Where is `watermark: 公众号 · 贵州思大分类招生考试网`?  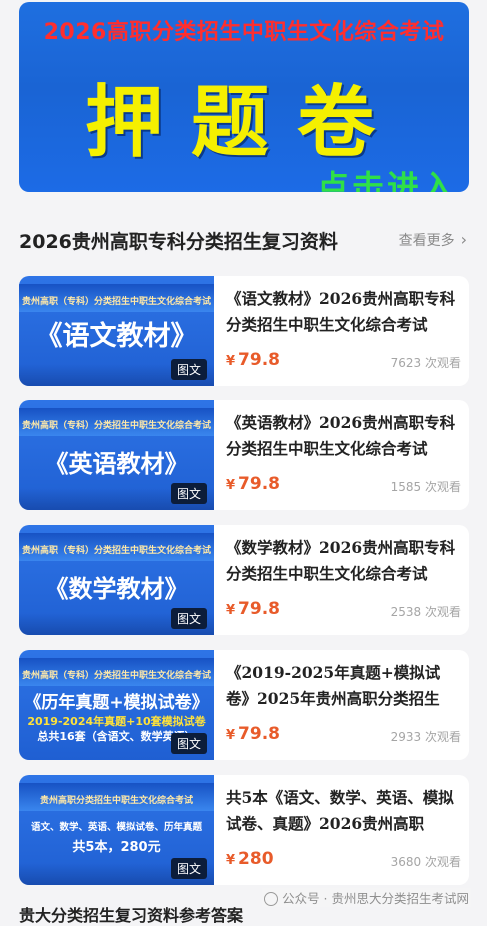 watermark: 公众号 · 贵州思大分类招生考试网 is located at coordinates (366, 897).